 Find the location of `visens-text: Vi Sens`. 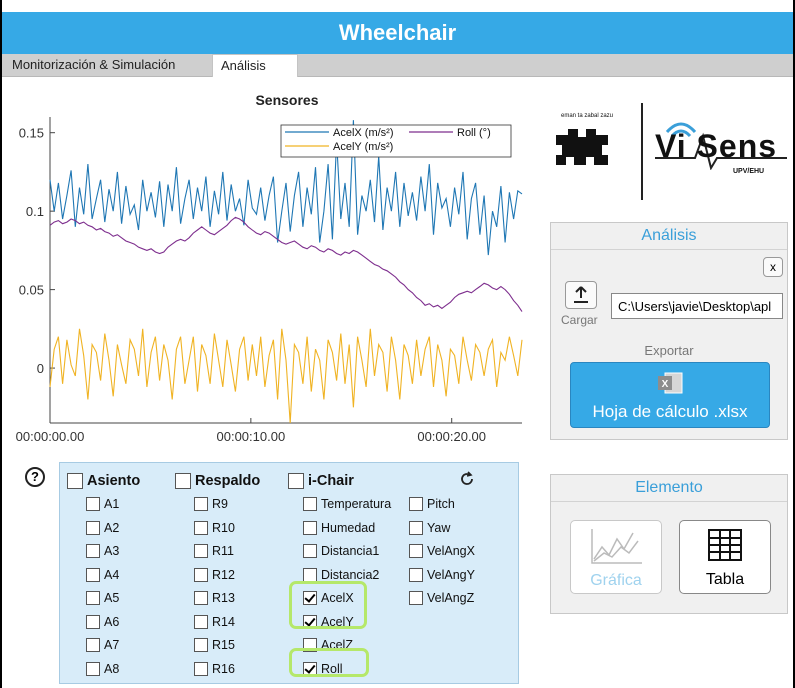

visens-text: Vi Sens is located at coordinates (716, 146).